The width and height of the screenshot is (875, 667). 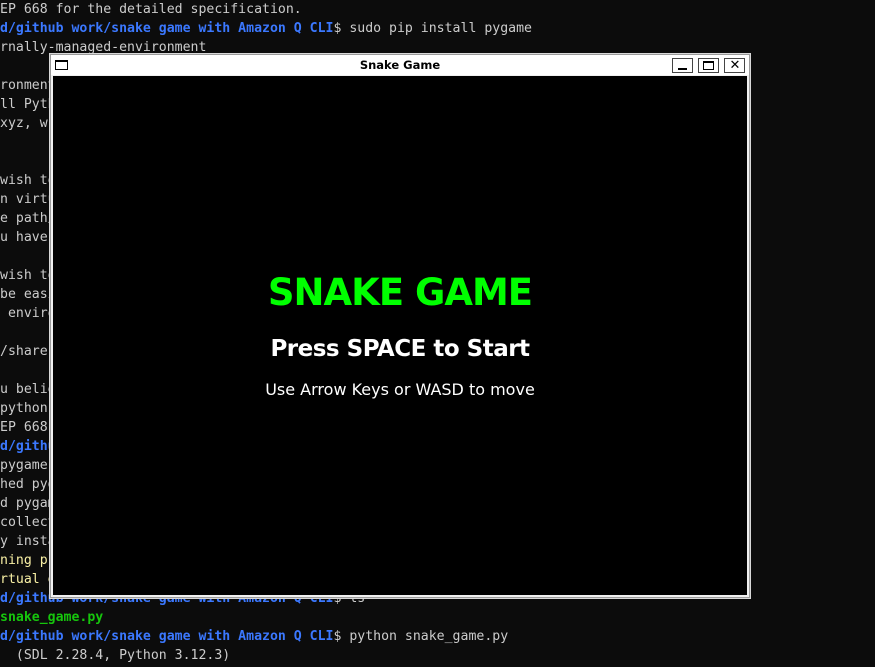 I want to click on terminal-line: xyz, w, so click(x=24, y=123).